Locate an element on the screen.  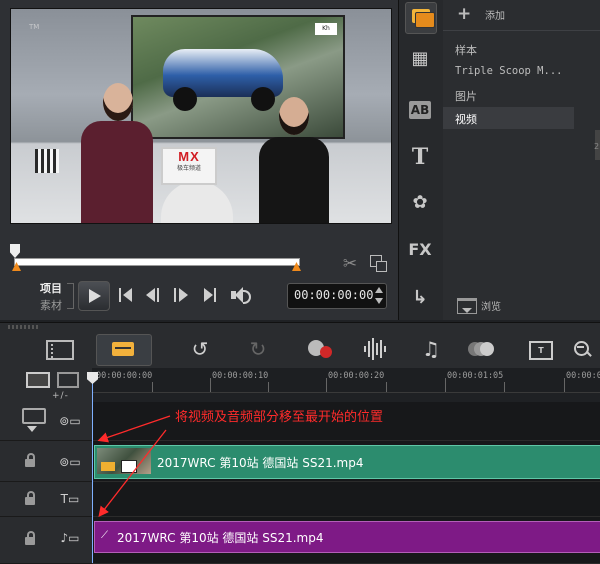
track-header-voice: ♪▭ is located at coordinates (46, 540).